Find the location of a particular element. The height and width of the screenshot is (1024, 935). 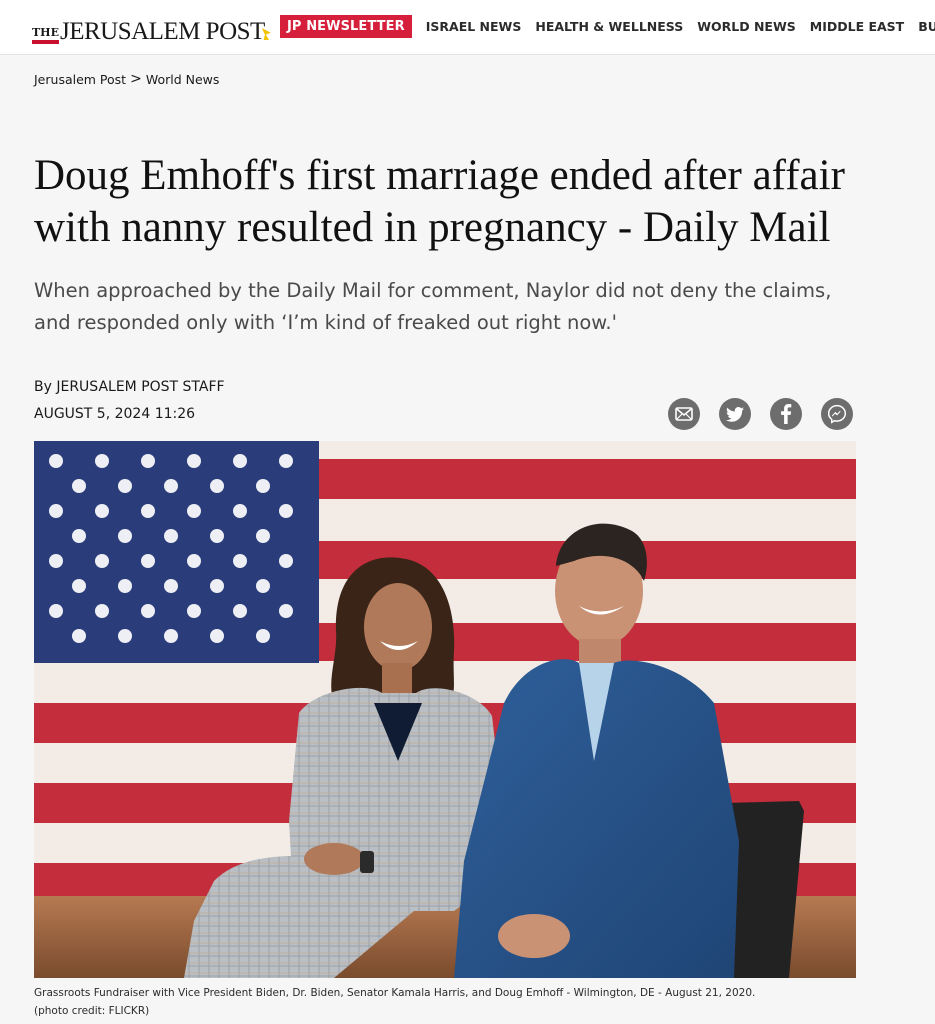

email-icon is located at coordinates (684, 414).